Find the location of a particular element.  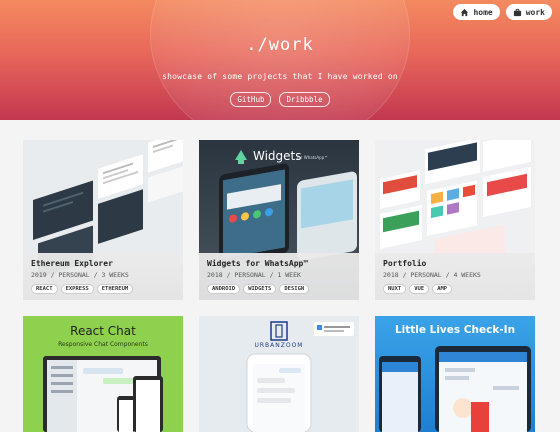

home-button: home is located at coordinates (476, 12).